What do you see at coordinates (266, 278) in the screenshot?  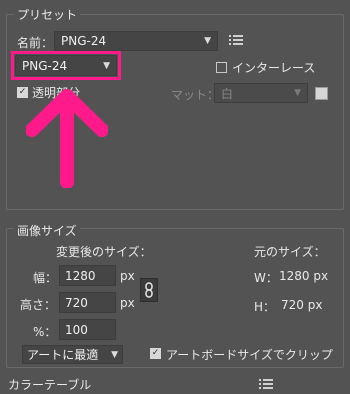 I see `orig-width-label: W：` at bounding box center [266, 278].